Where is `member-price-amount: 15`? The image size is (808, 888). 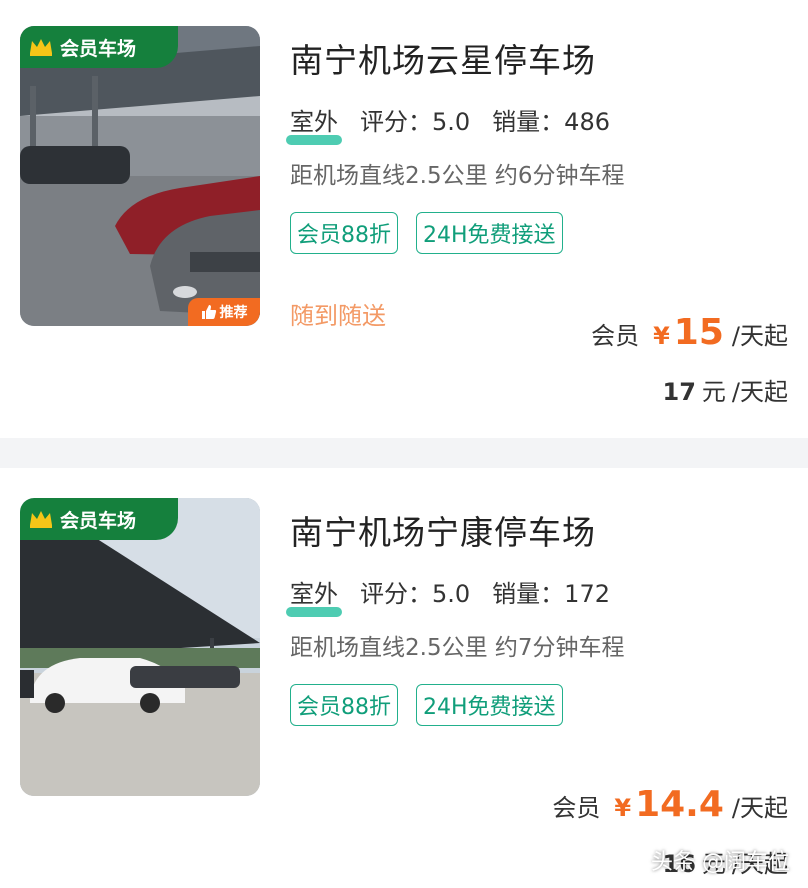 member-price-amount: 15 is located at coordinates (698, 332).